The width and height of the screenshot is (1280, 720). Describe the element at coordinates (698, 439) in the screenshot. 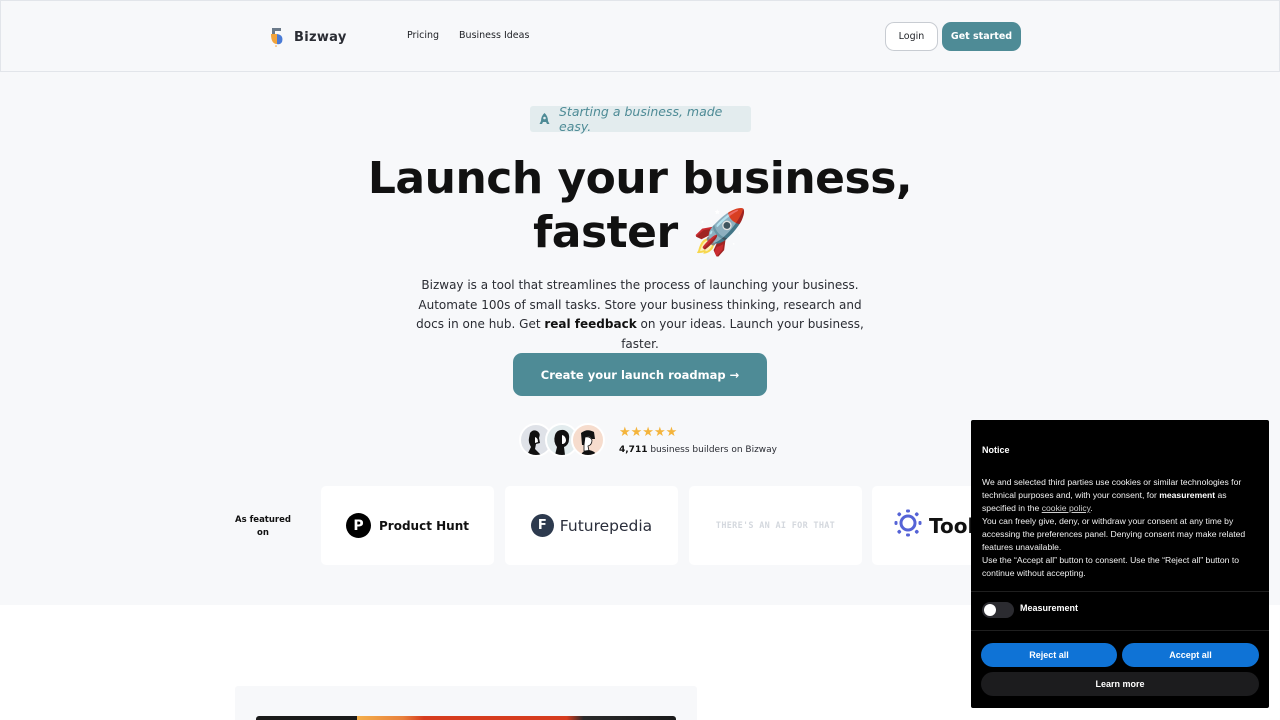

I see `rating: ★★★★★ 4,711 business builders on Bizway` at that location.